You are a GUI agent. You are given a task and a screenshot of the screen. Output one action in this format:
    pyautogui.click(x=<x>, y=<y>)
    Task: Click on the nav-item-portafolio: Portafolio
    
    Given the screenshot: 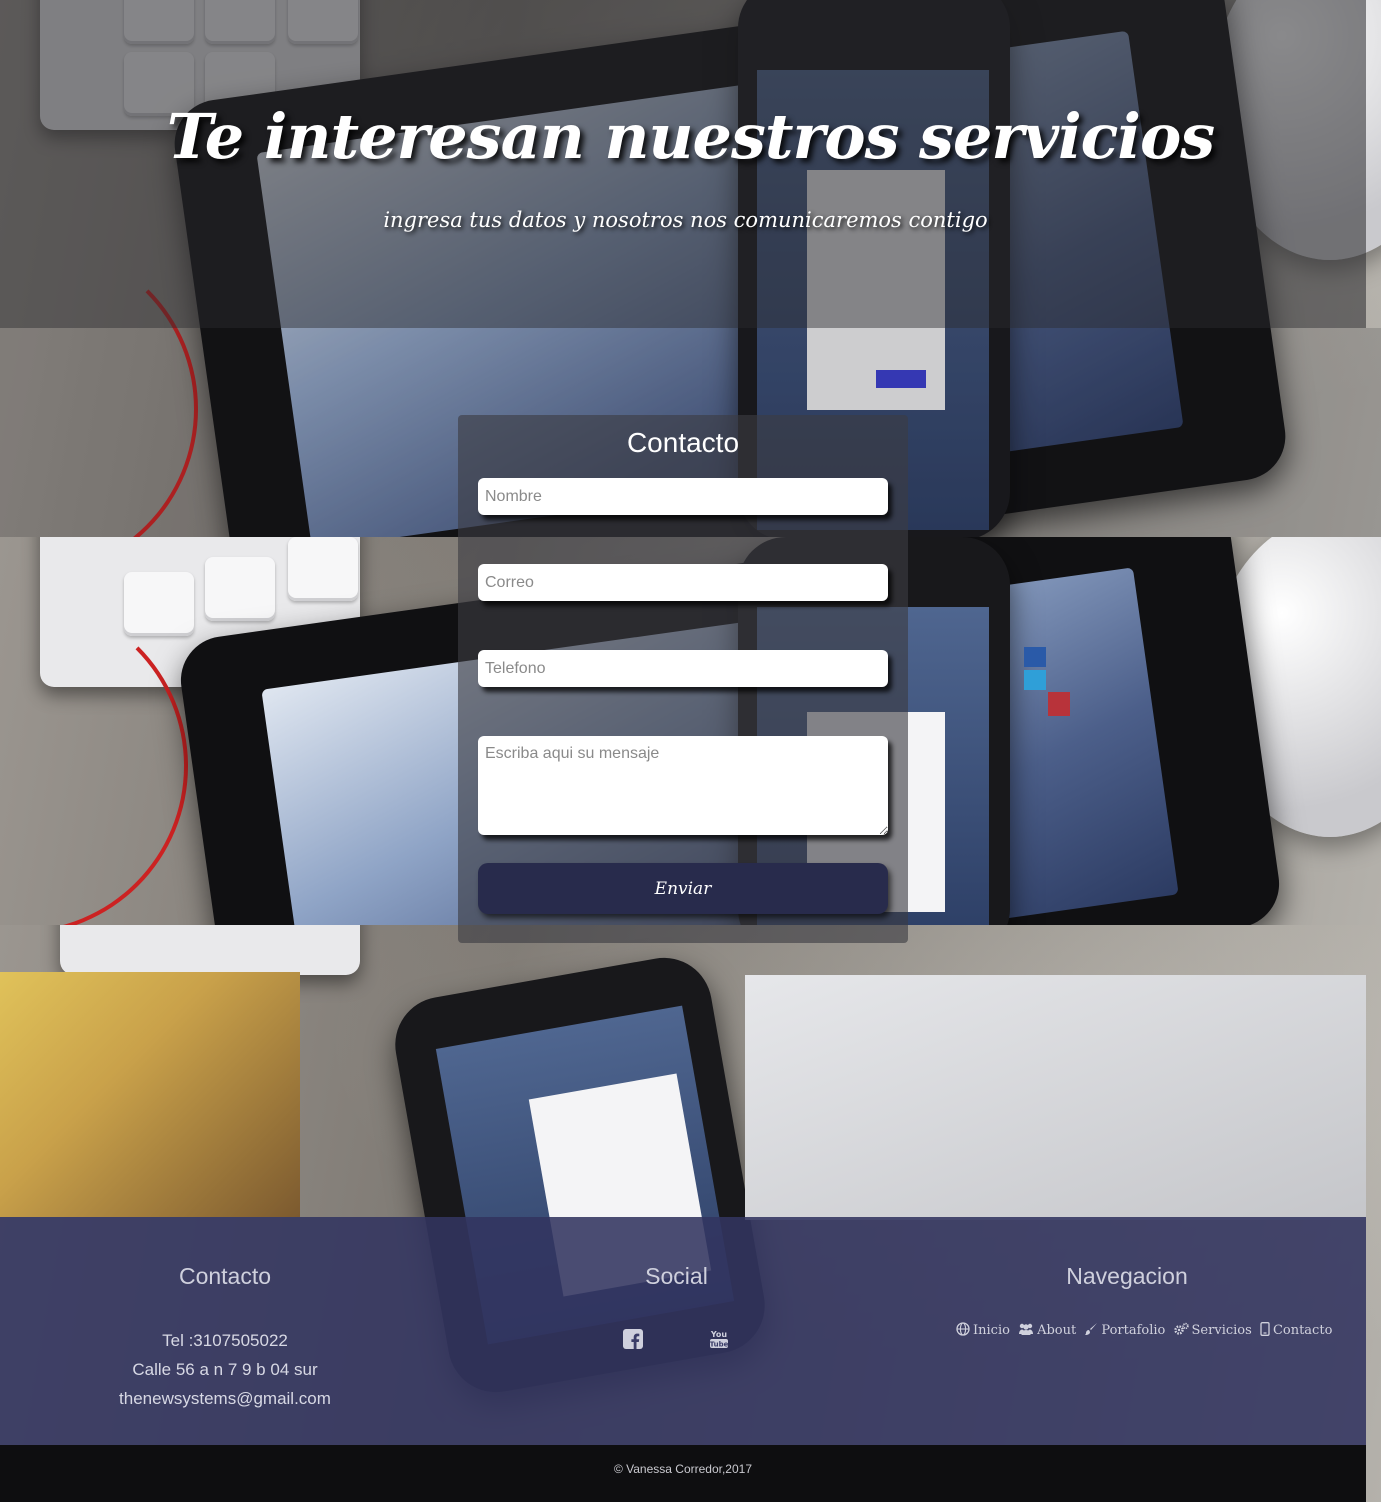 What is the action you would take?
    pyautogui.click(x=1124, y=1330)
    